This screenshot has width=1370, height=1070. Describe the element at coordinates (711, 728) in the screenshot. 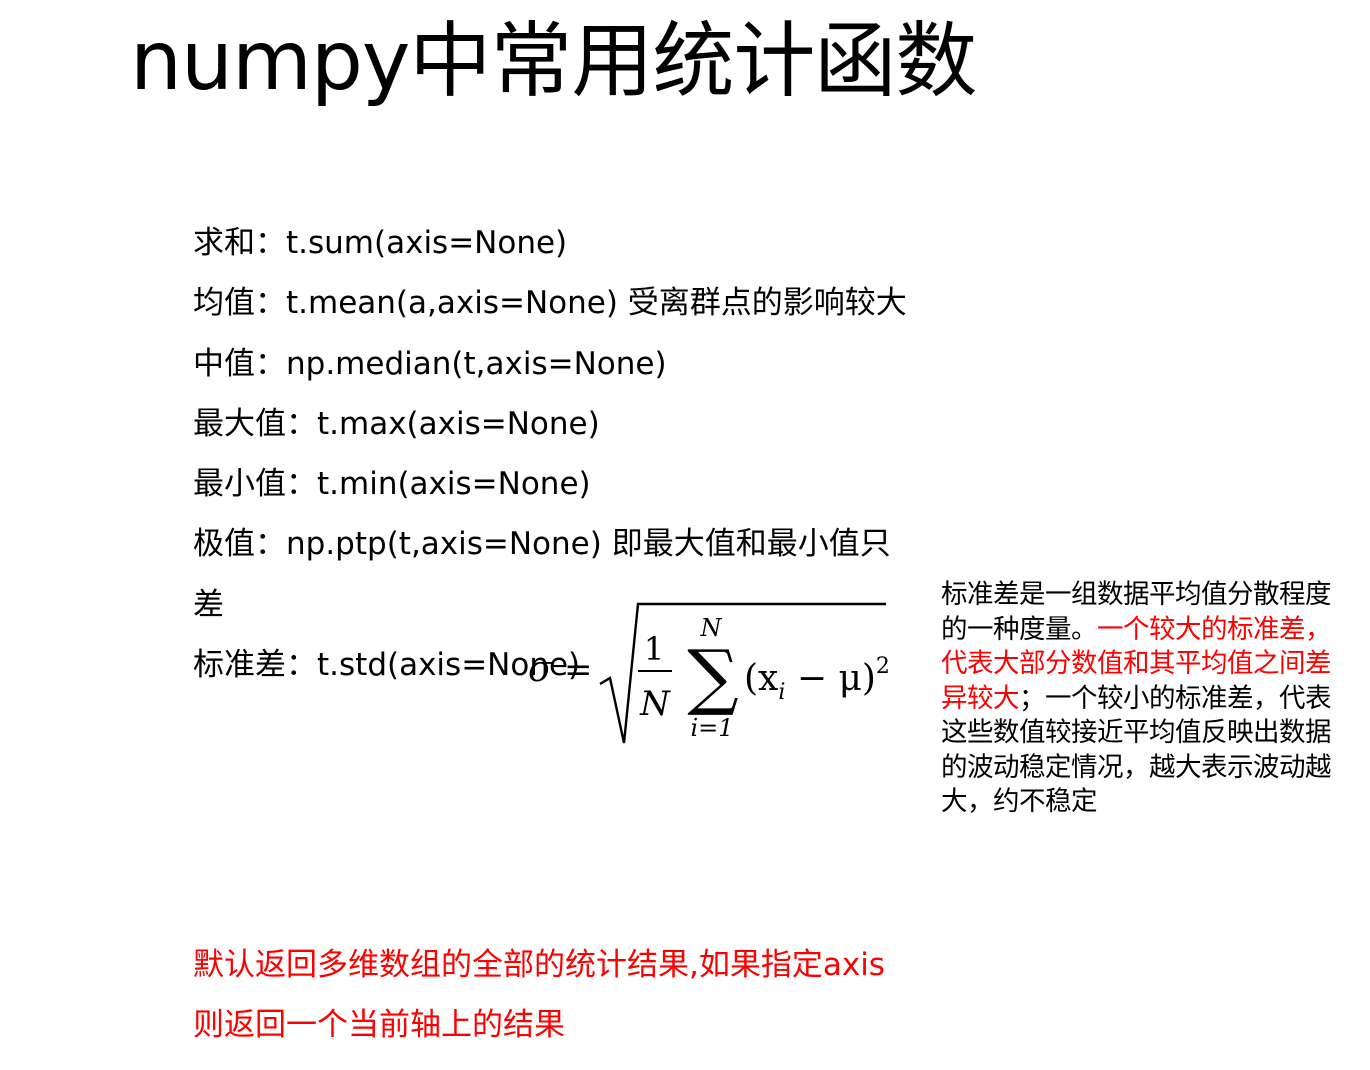

I see `formula-lower-limit: i=1` at that location.